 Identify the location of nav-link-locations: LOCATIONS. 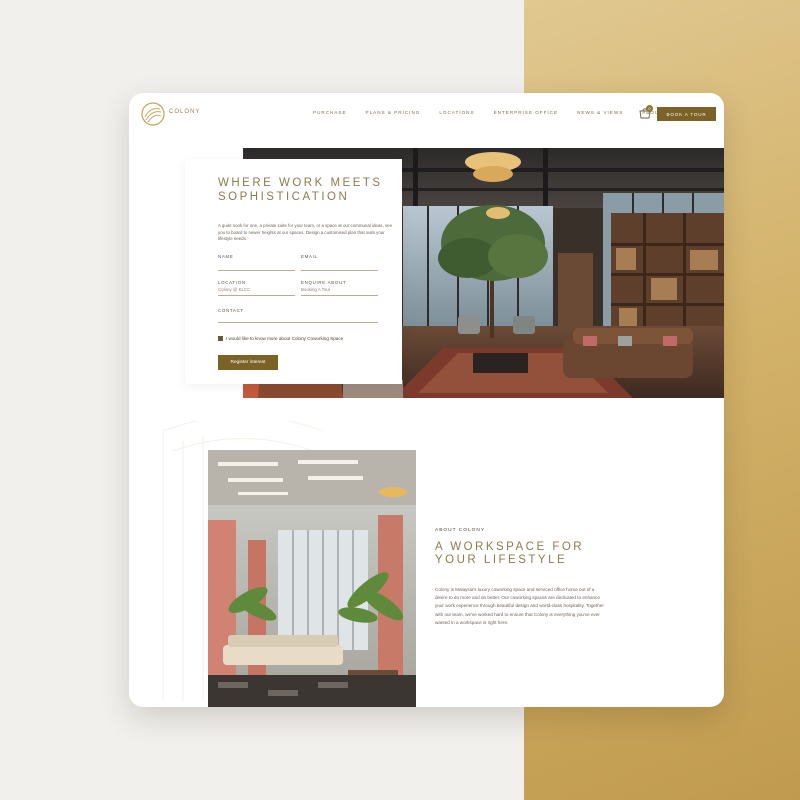
(456, 112).